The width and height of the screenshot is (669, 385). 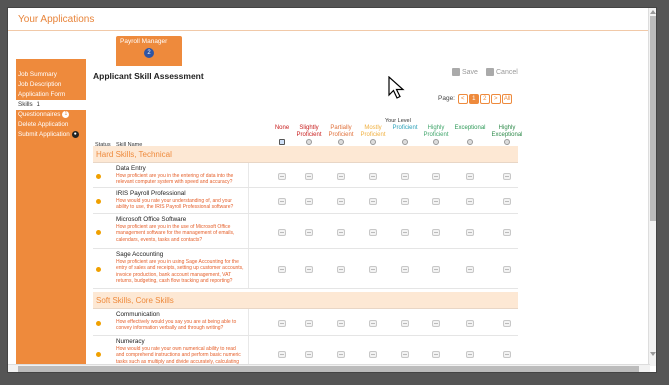 What do you see at coordinates (44, 134) in the screenshot?
I see `sidebar-item-label: Submit Application` at bounding box center [44, 134].